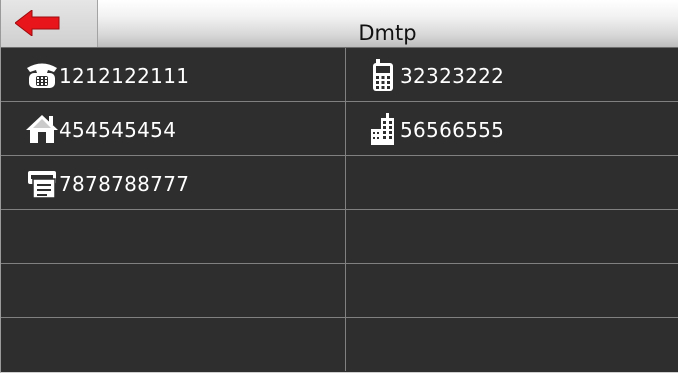  I want to click on phone-number-office: 56566555, so click(452, 129).